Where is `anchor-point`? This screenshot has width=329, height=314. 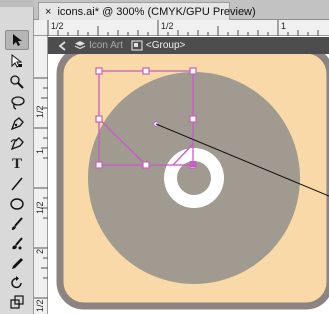
anchor-point is located at coordinates (193, 164).